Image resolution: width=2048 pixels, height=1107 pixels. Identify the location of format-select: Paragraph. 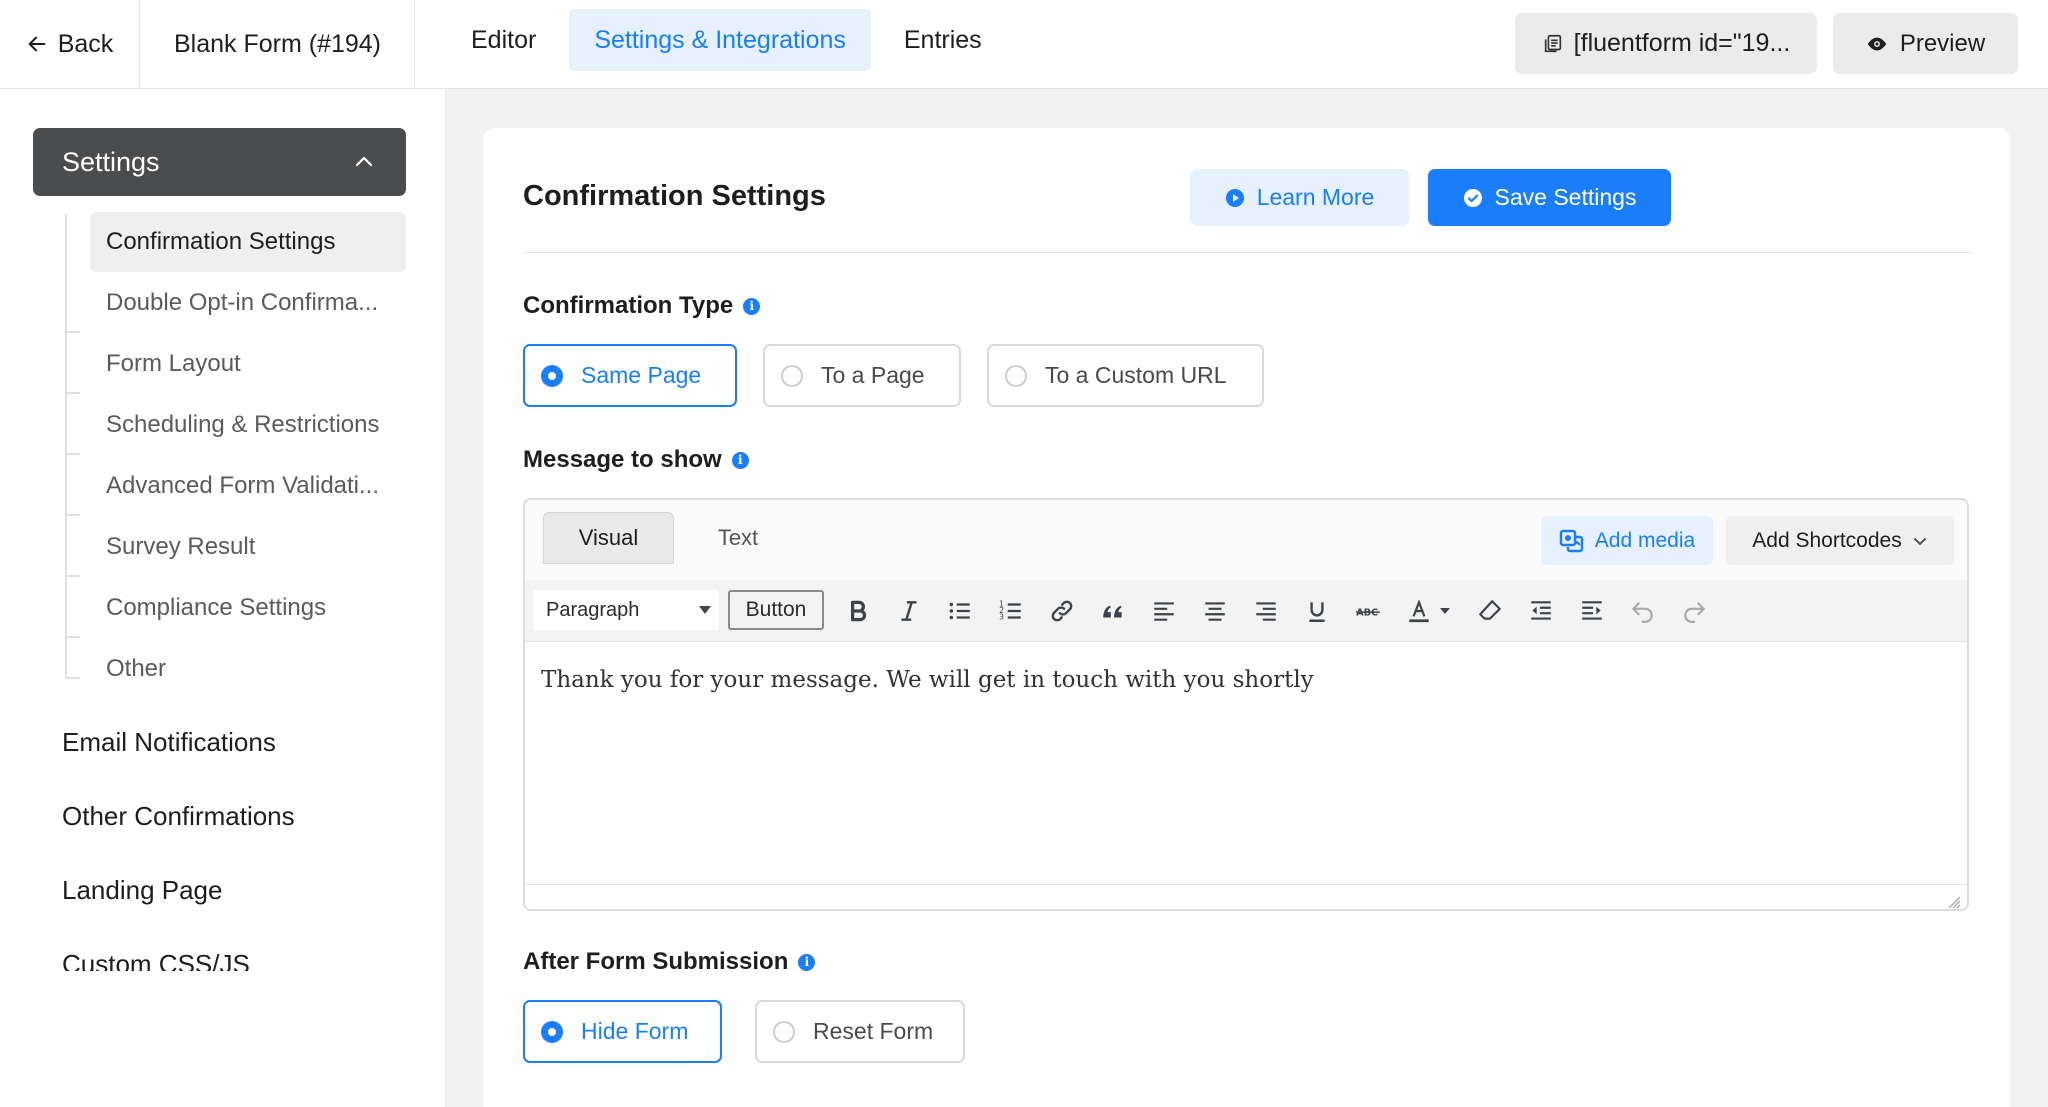
(626, 610).